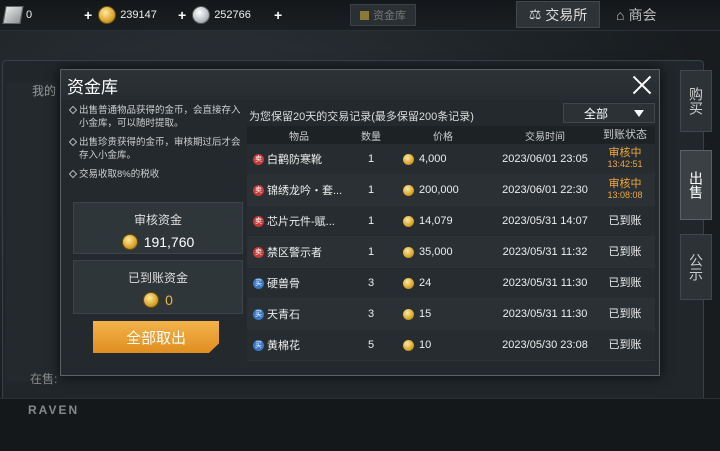  I want to click on price-value: 10, so click(425, 345).